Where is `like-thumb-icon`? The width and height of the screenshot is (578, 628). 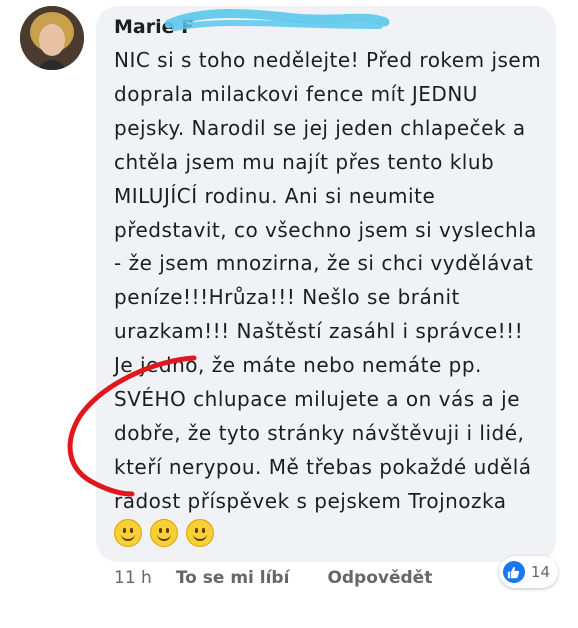 like-thumb-icon is located at coordinates (513, 572).